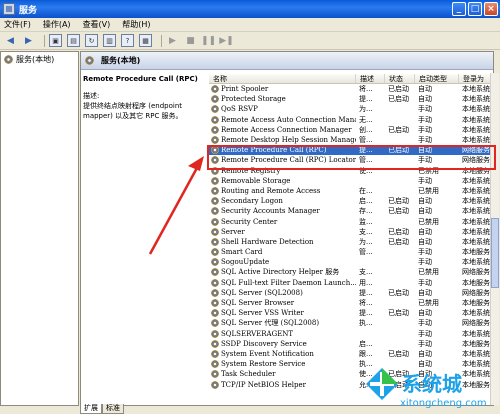  Describe the element at coordinates (57, 24) in the screenshot. I see `menu-action: 操作(A)` at that location.